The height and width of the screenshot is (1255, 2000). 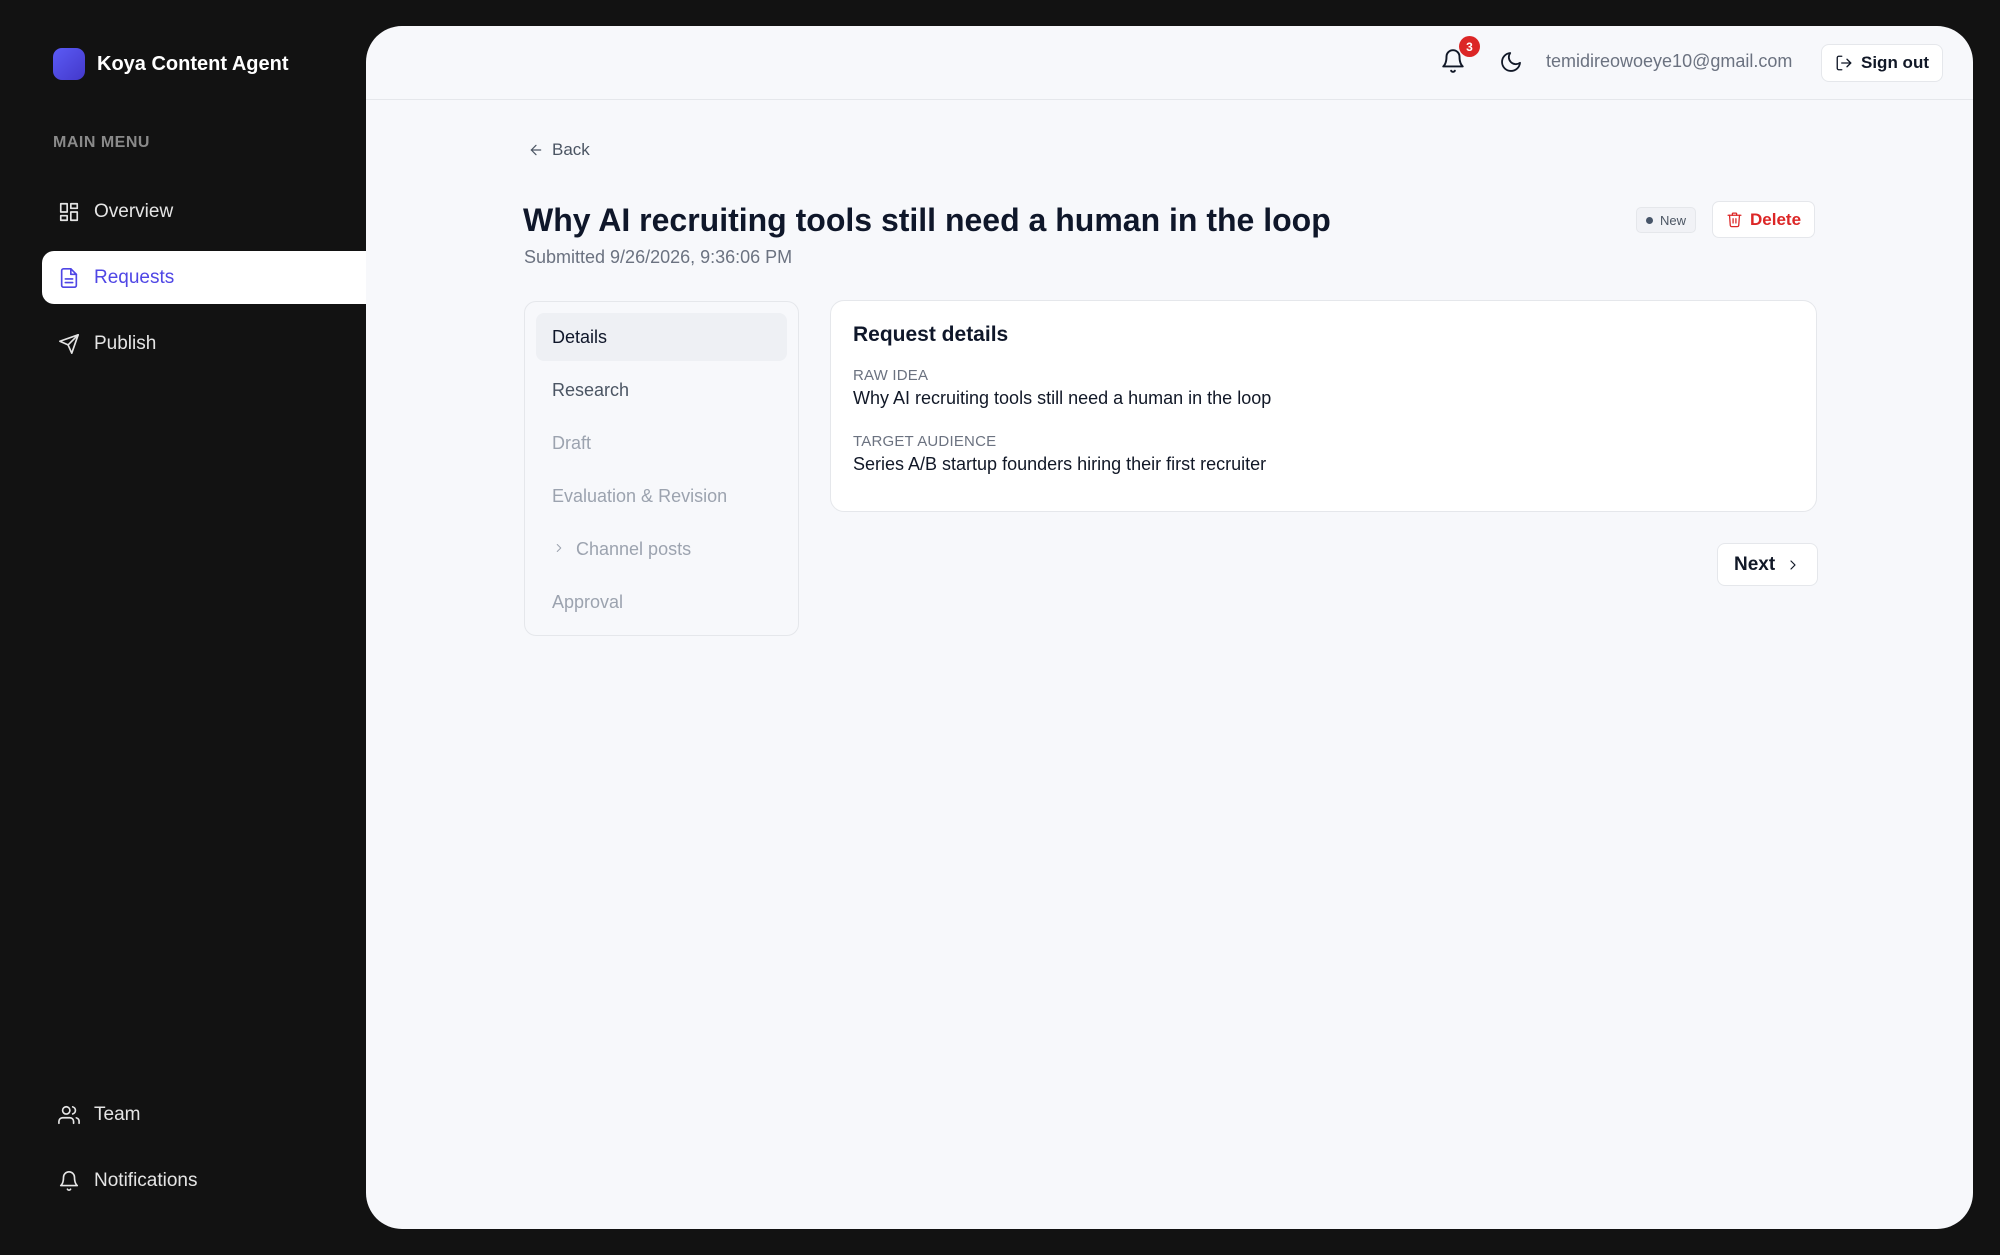 I want to click on brand: Koya Content Agent, so click(x=170, y=64).